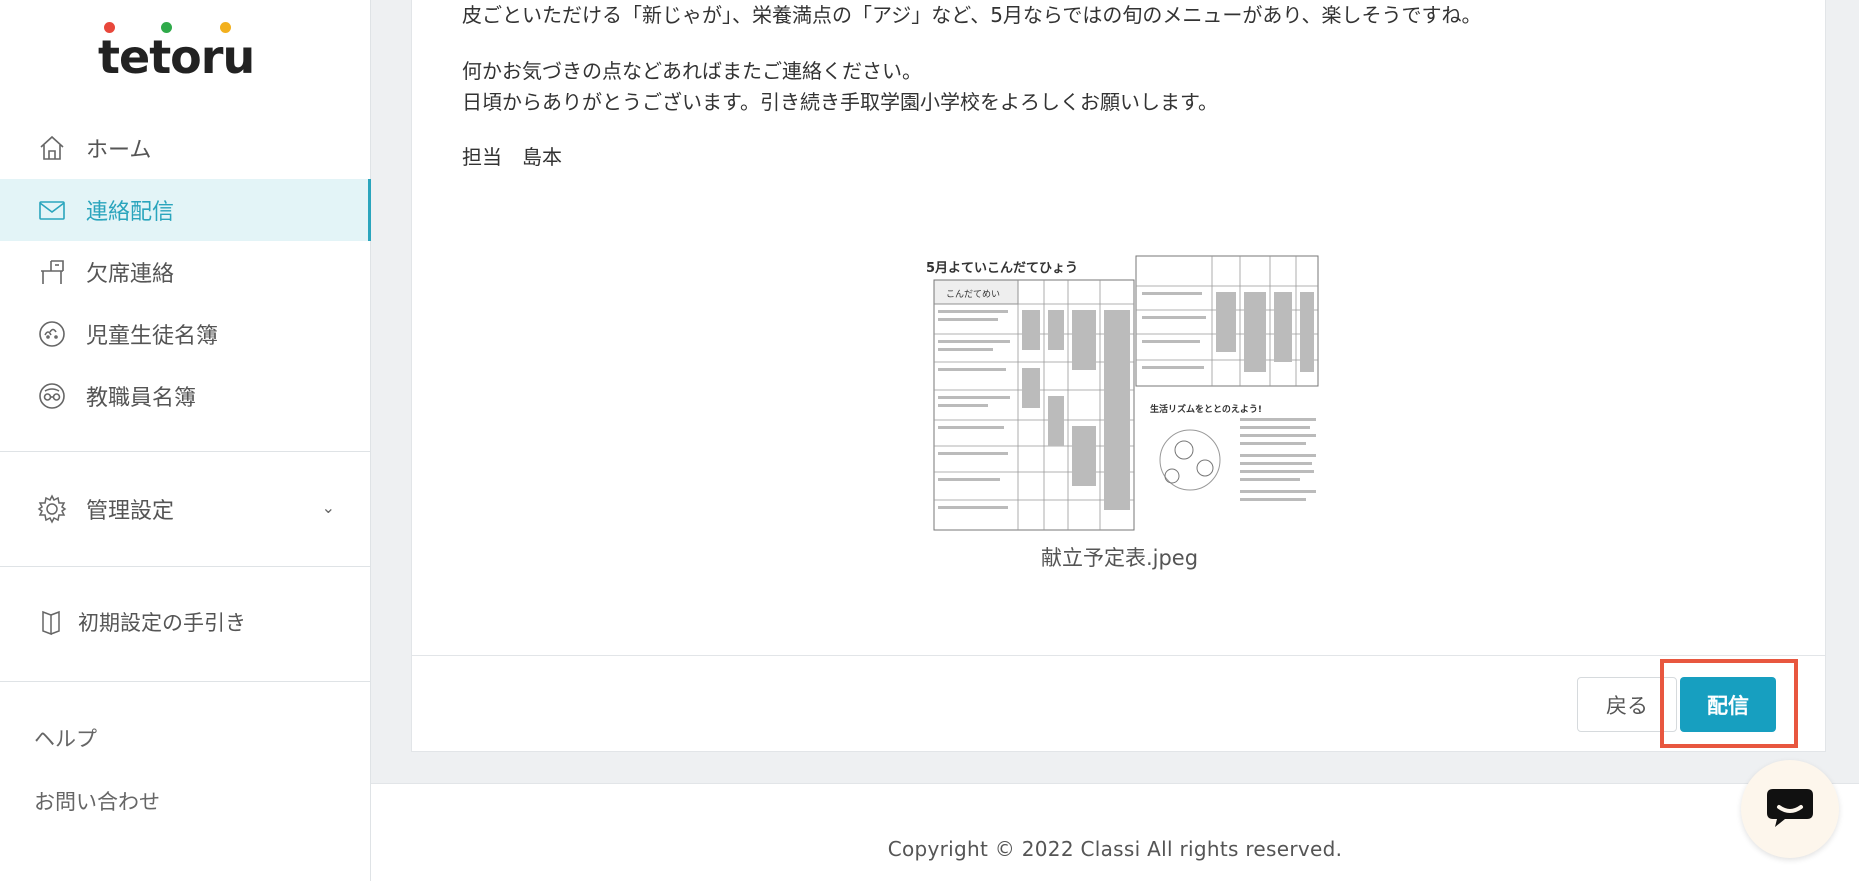  I want to click on sidebar-item-absence: 欠席連絡, so click(185, 272).